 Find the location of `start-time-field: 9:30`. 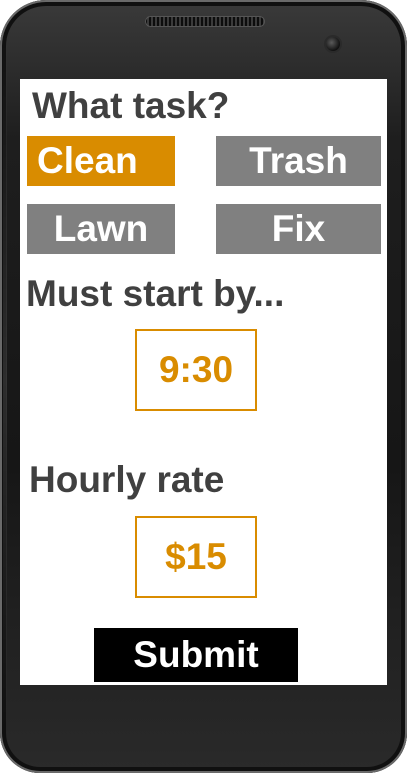

start-time-field: 9:30 is located at coordinates (196, 370).